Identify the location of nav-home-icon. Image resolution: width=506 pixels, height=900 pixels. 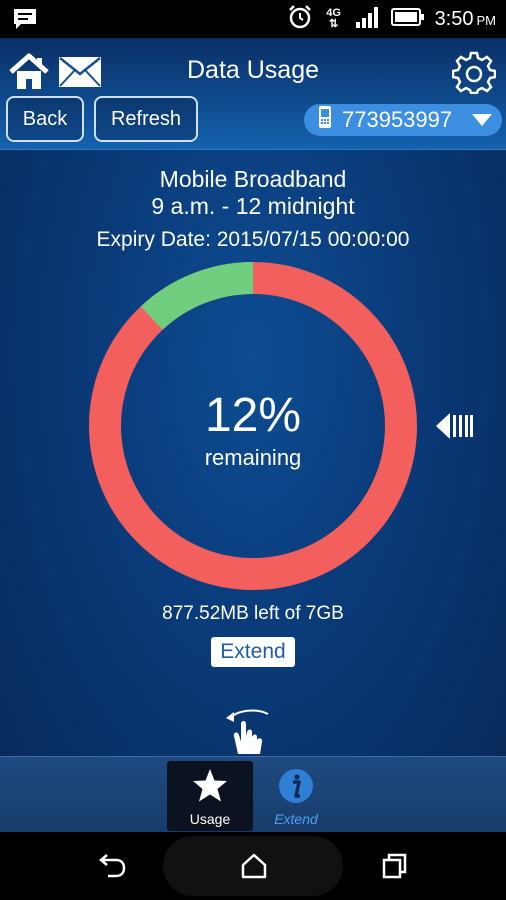
(254, 866).